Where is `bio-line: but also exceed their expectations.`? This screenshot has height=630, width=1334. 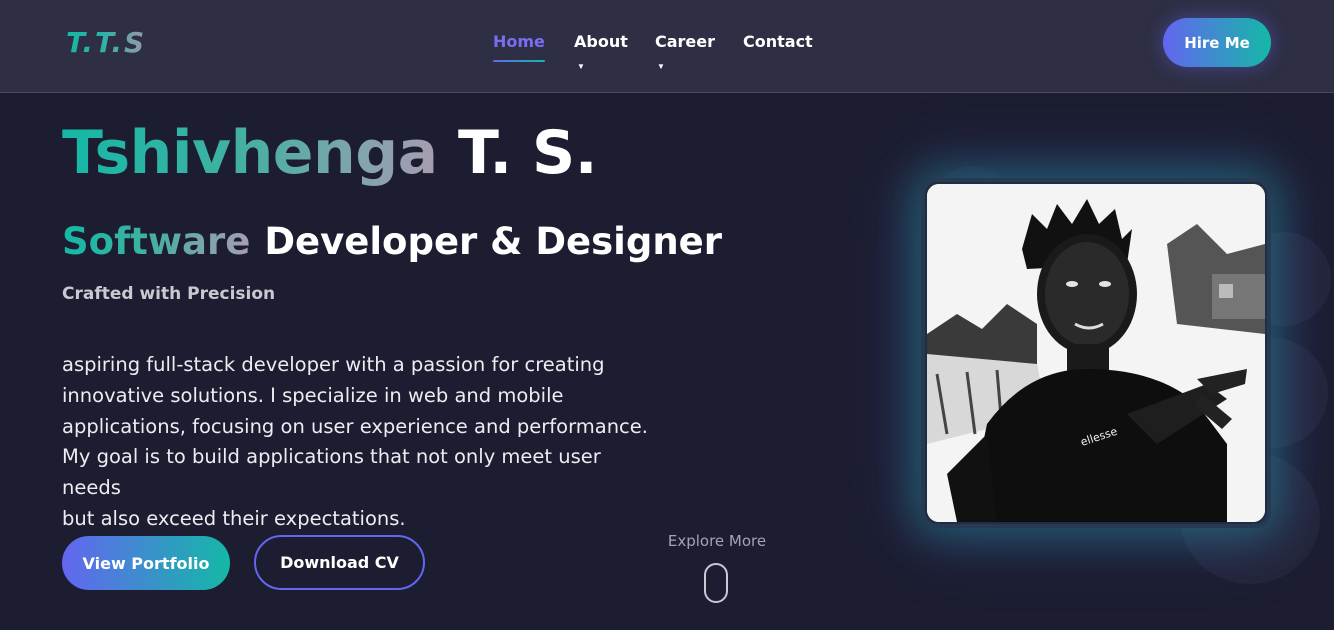 bio-line: but also exceed their expectations. is located at coordinates (234, 518).